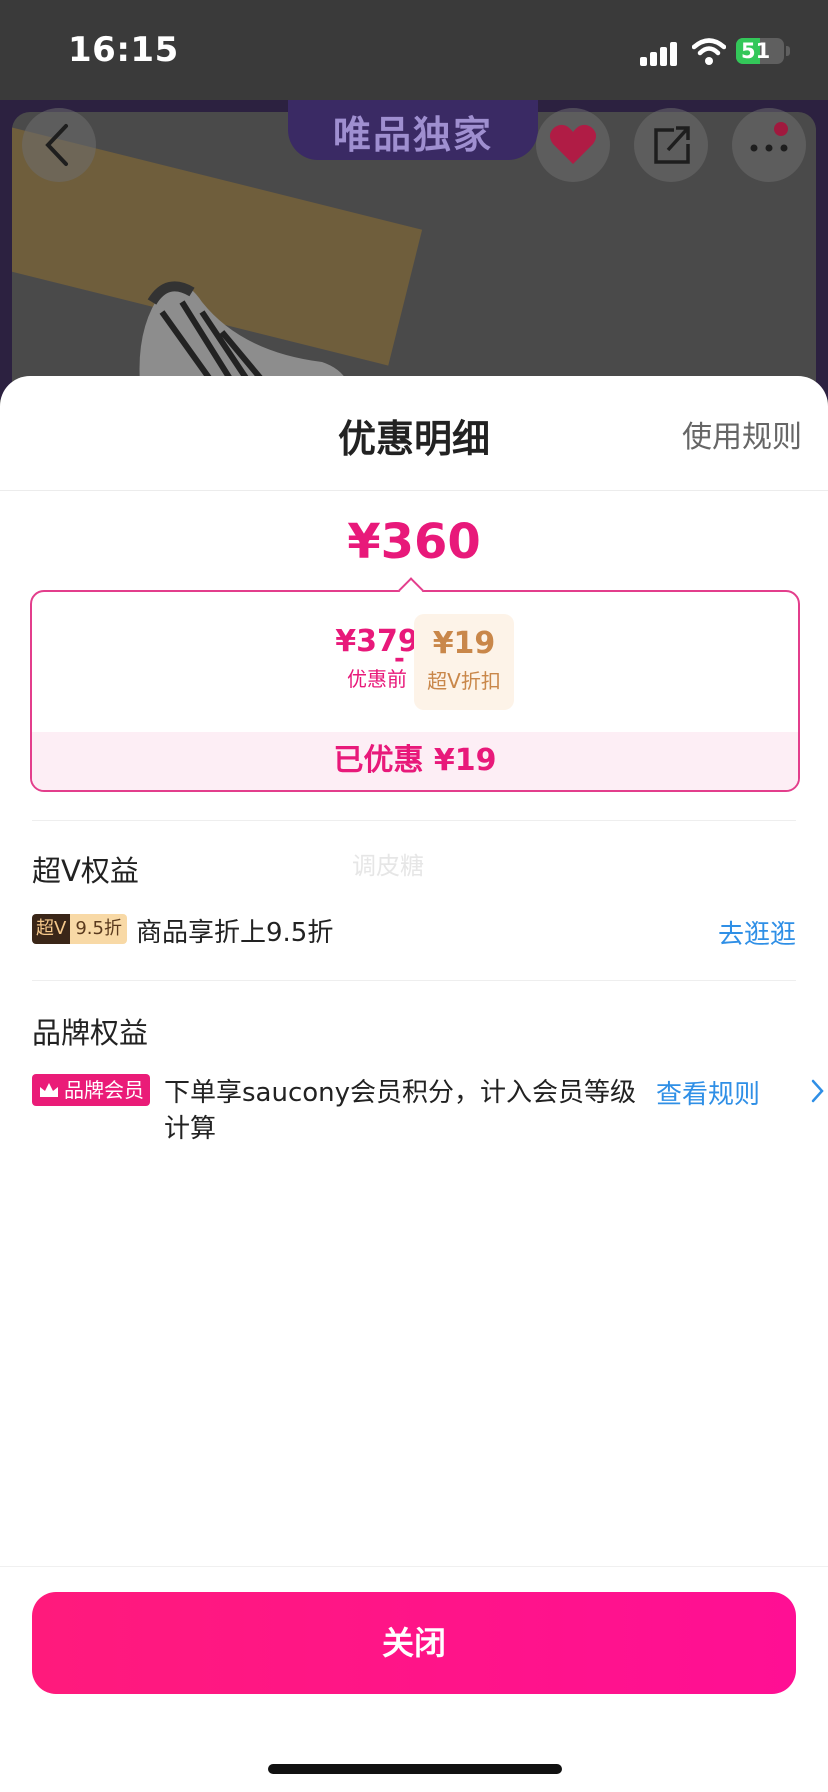  Describe the element at coordinates (415, 761) in the screenshot. I see `saved-amount-bar: 已优惠 ¥19` at that location.